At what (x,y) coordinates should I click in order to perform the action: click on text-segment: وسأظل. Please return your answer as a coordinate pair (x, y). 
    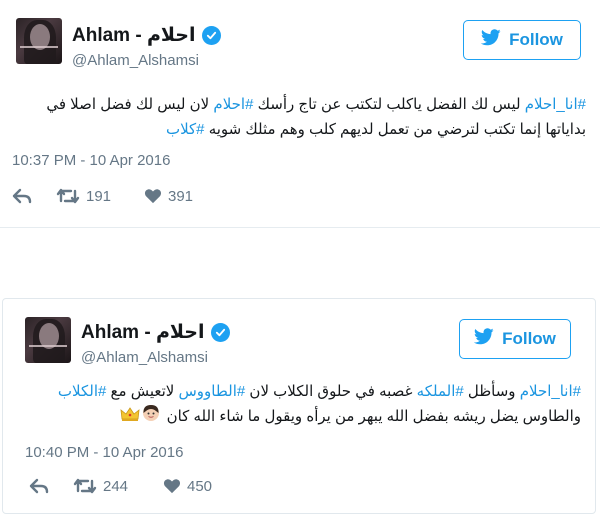
    Looking at the image, I should click on (491, 391).